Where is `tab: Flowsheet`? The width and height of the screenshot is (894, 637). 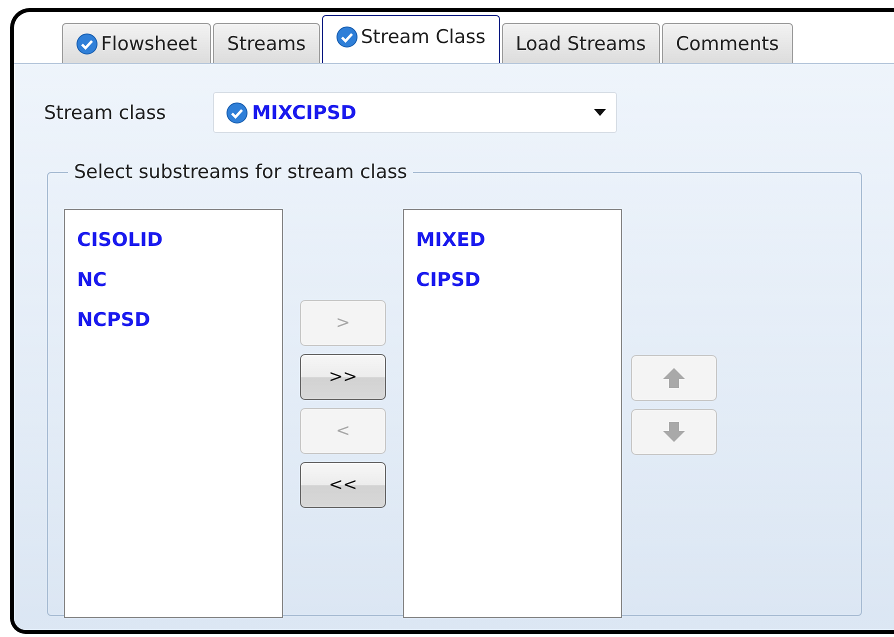 tab: Flowsheet is located at coordinates (137, 43).